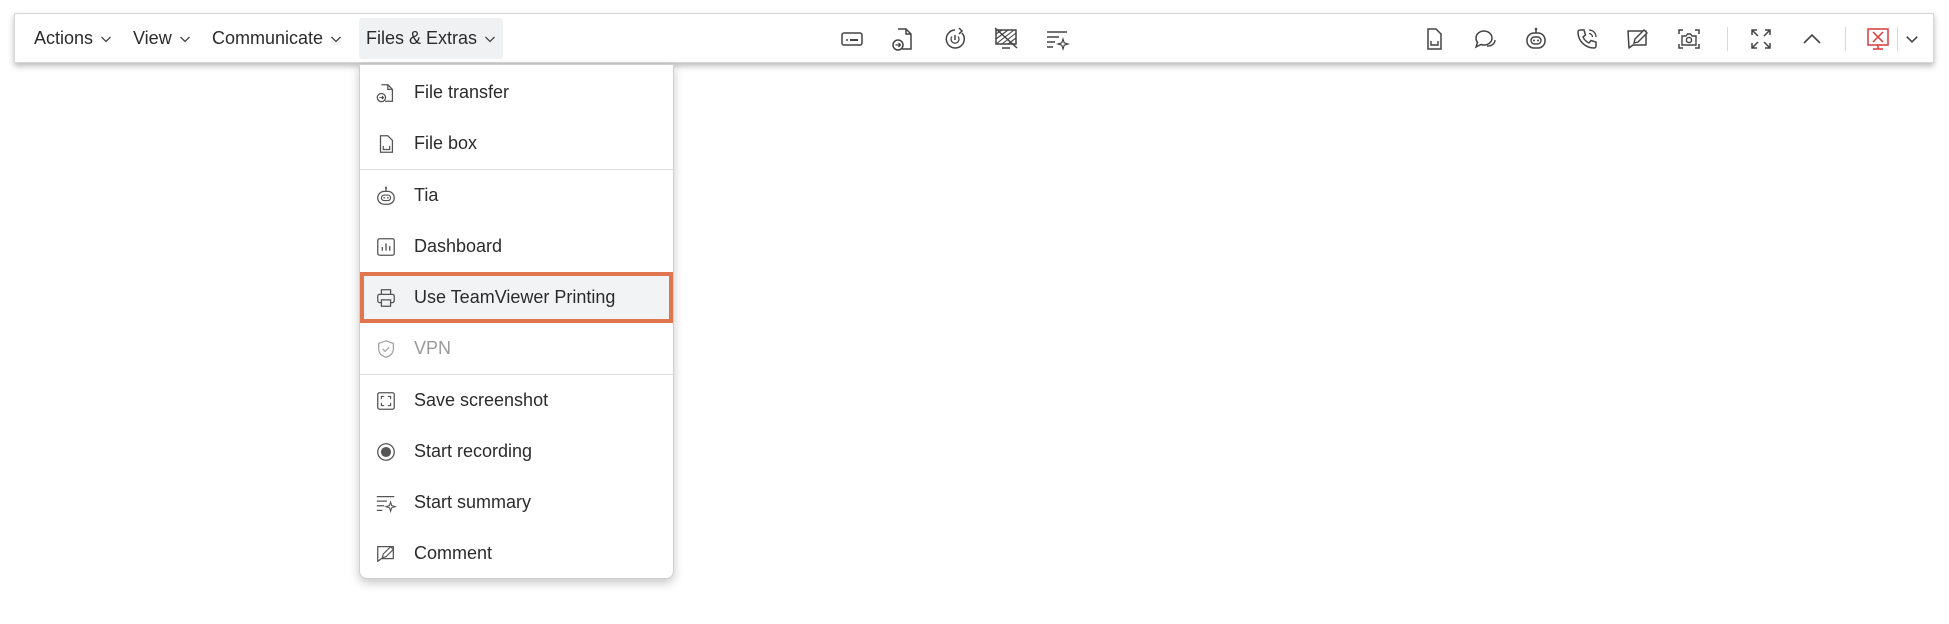 The image size is (1949, 624). I want to click on call-icon, so click(1587, 39).